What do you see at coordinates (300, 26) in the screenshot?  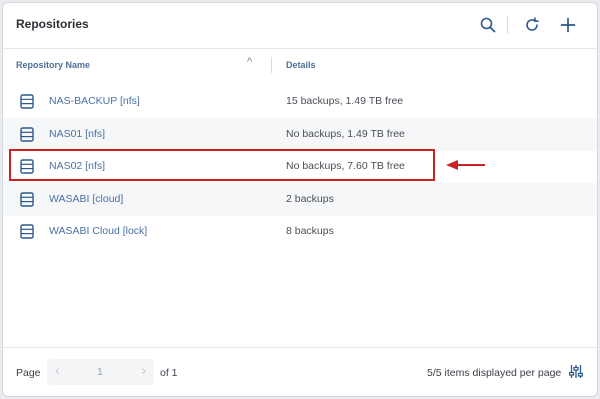 I see `panel-header: Repositories` at bounding box center [300, 26].